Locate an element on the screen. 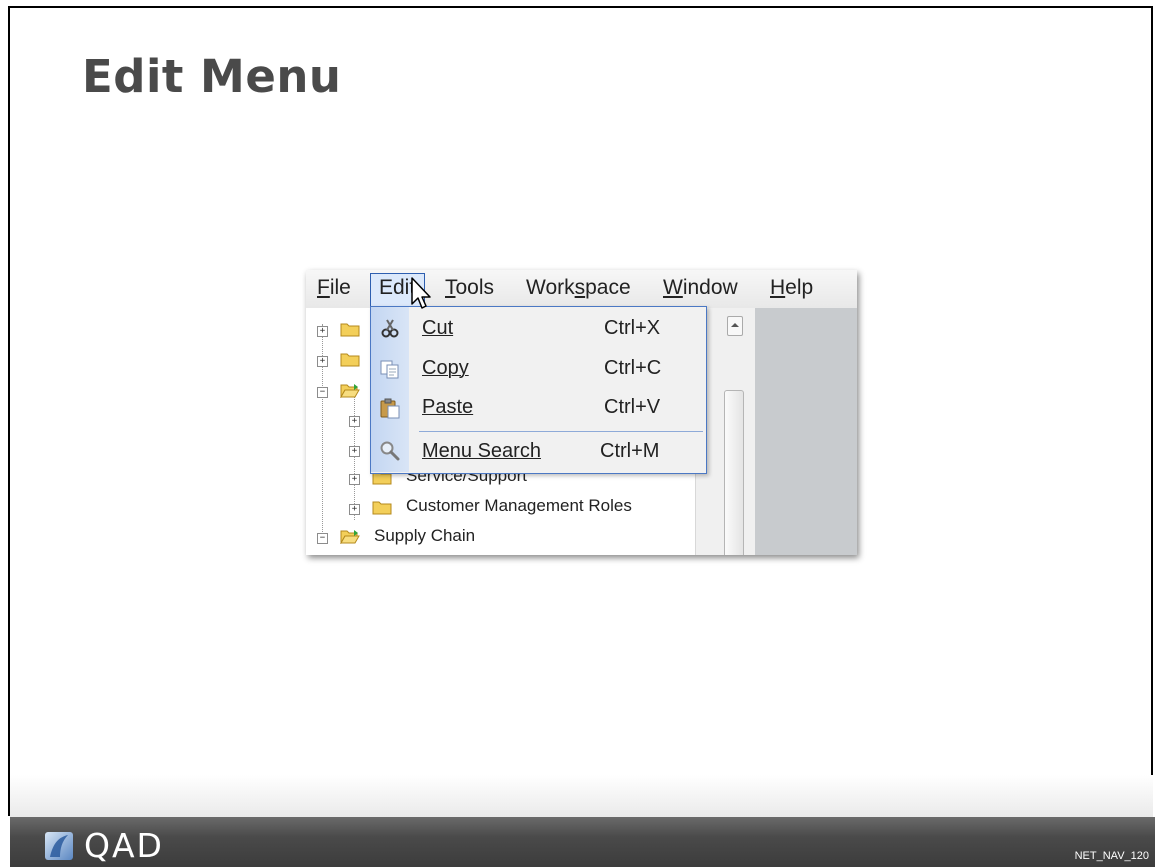 This screenshot has height=867, width=1155. tree-item-supply-chain: Supply Chain is located at coordinates (424, 536).